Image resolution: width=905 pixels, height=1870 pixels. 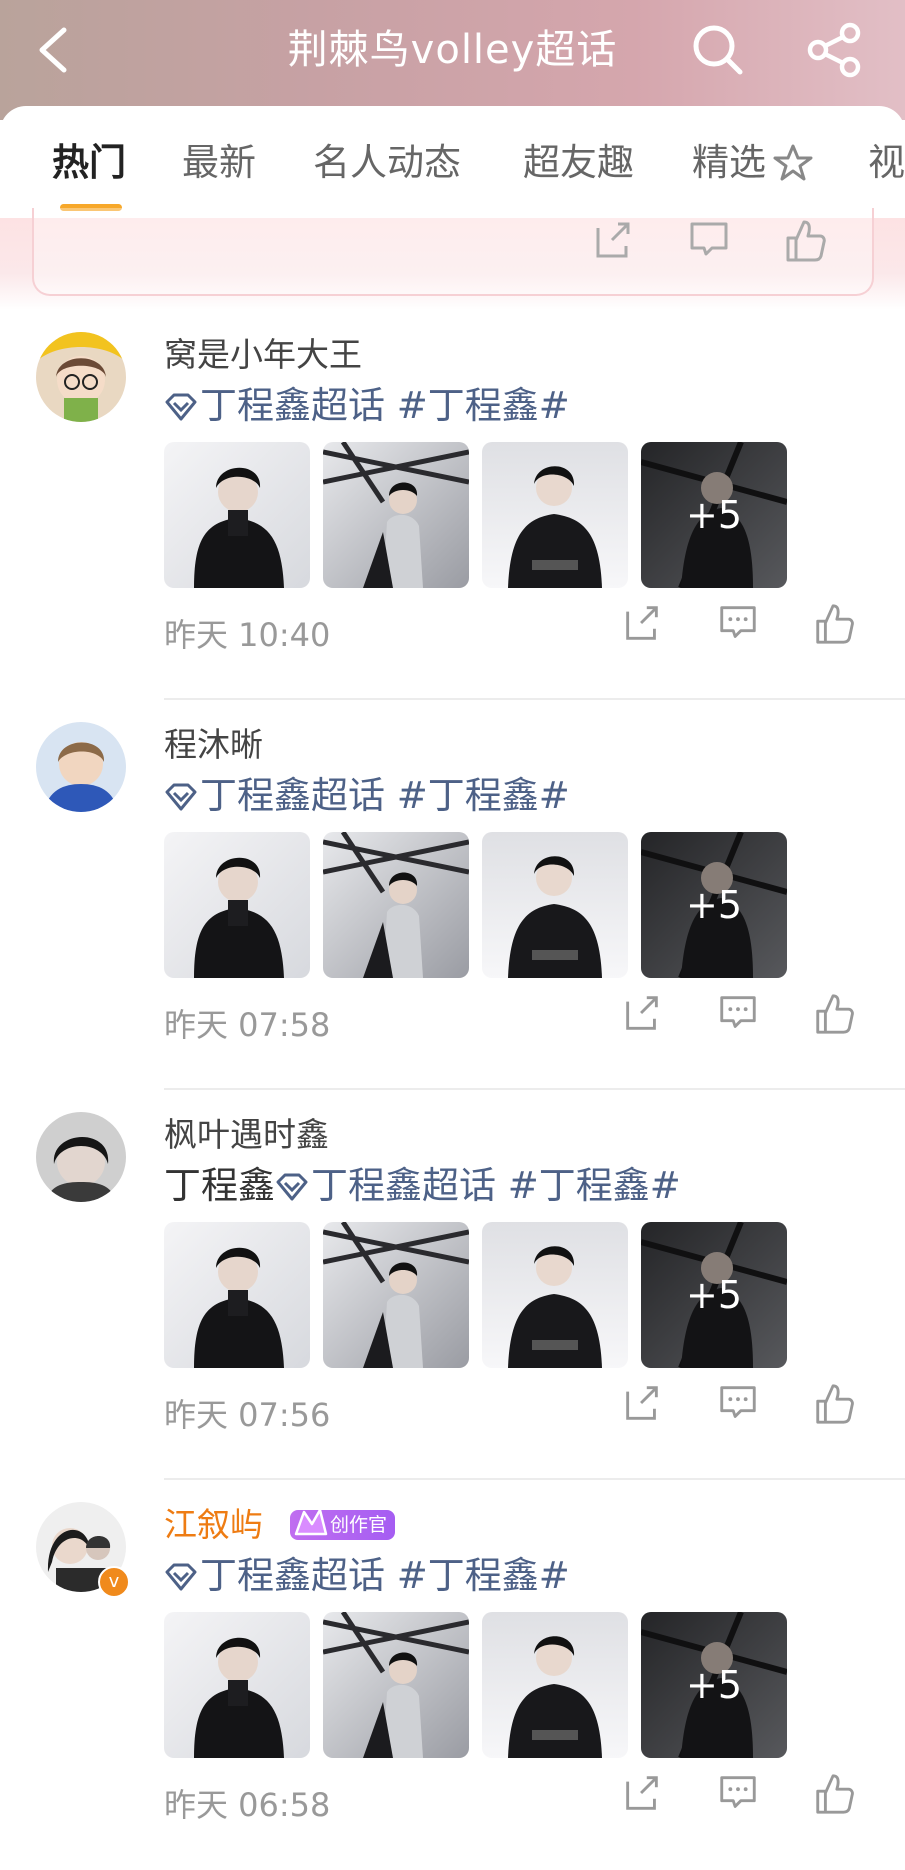 I want to click on previous-post-footer, so click(x=452, y=259).